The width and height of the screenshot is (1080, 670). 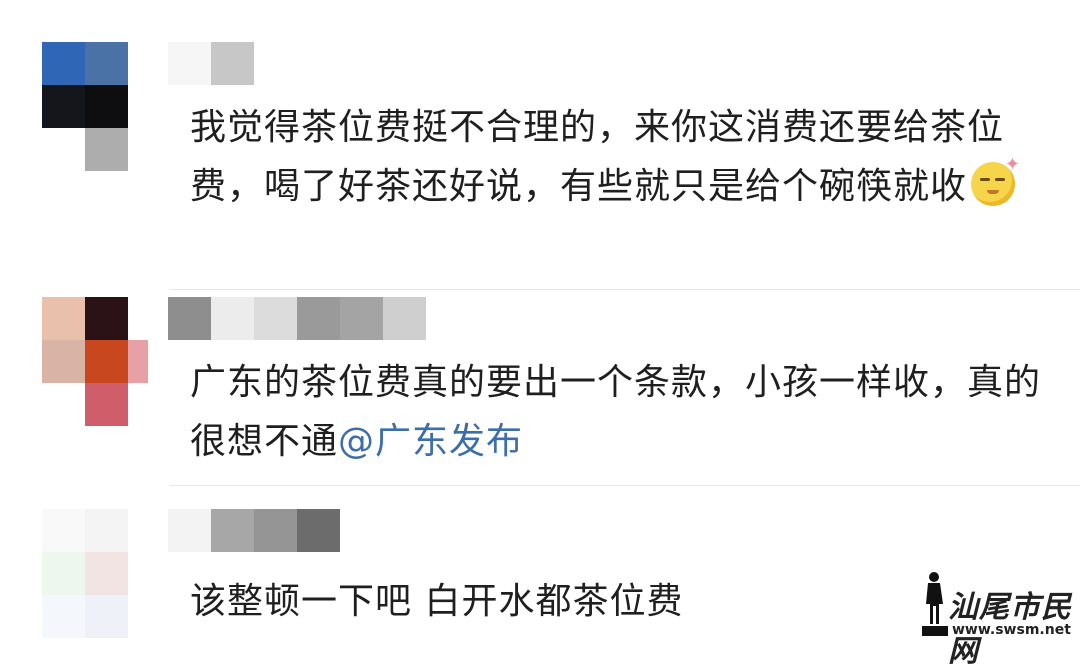 What do you see at coordinates (935, 604) in the screenshot?
I see `statue-logo-icon` at bounding box center [935, 604].